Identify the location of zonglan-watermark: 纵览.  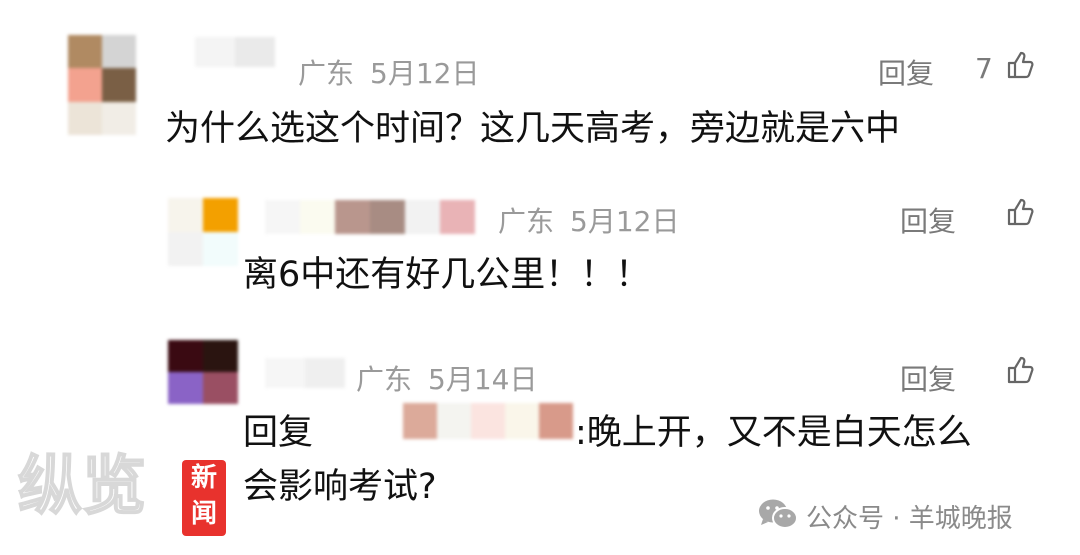
(82, 487).